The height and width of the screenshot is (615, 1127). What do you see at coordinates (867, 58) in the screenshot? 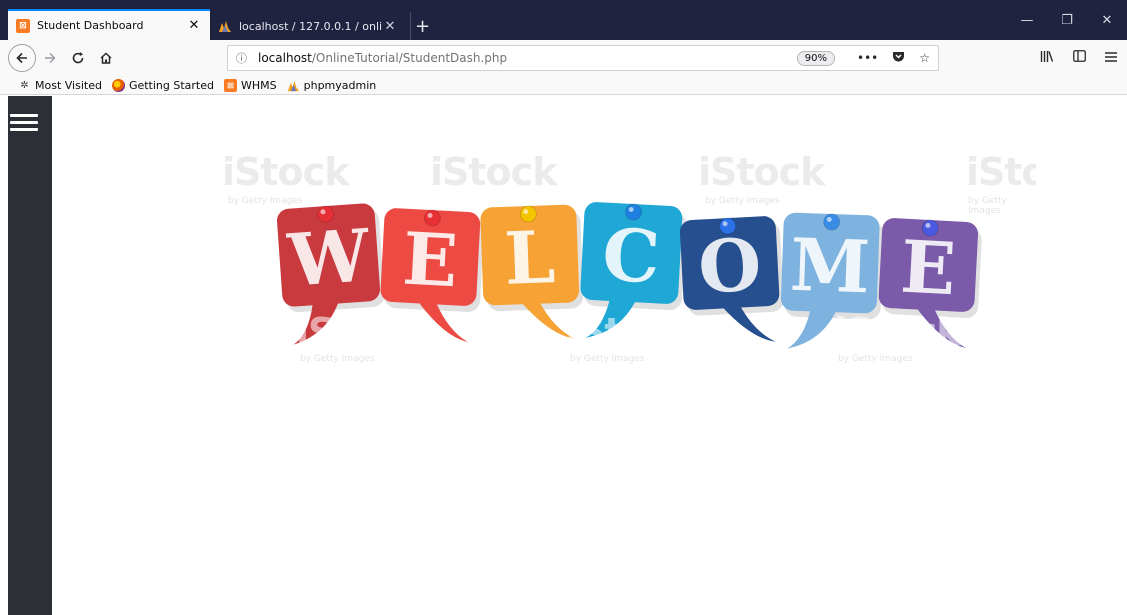
I see `more-icon: •••` at bounding box center [867, 58].